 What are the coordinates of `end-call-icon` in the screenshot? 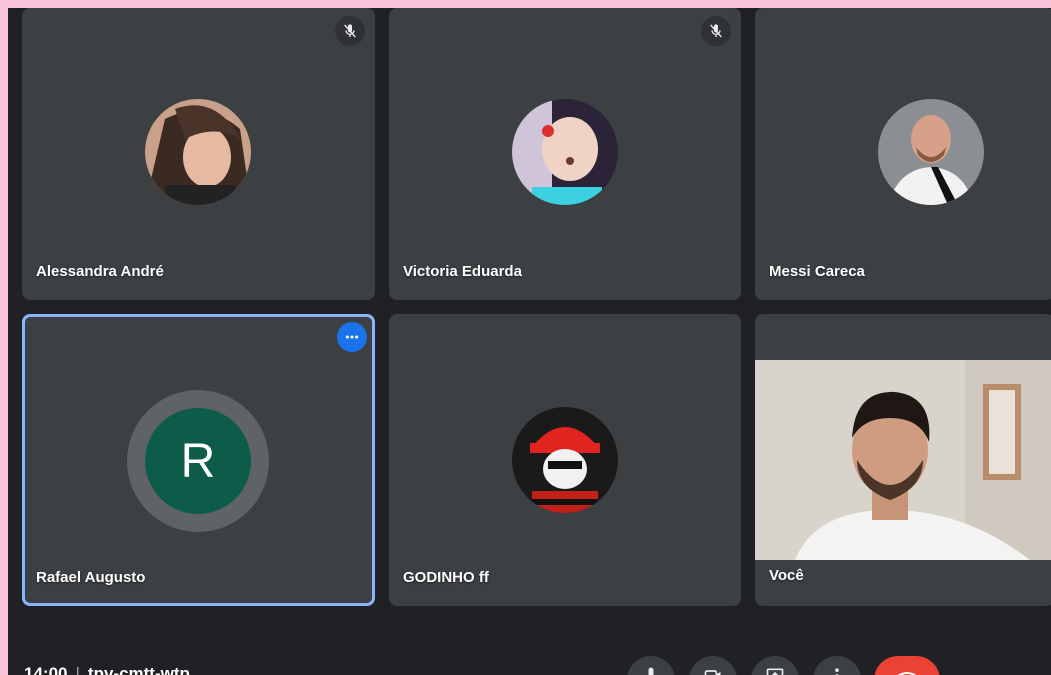 It's located at (907, 673).